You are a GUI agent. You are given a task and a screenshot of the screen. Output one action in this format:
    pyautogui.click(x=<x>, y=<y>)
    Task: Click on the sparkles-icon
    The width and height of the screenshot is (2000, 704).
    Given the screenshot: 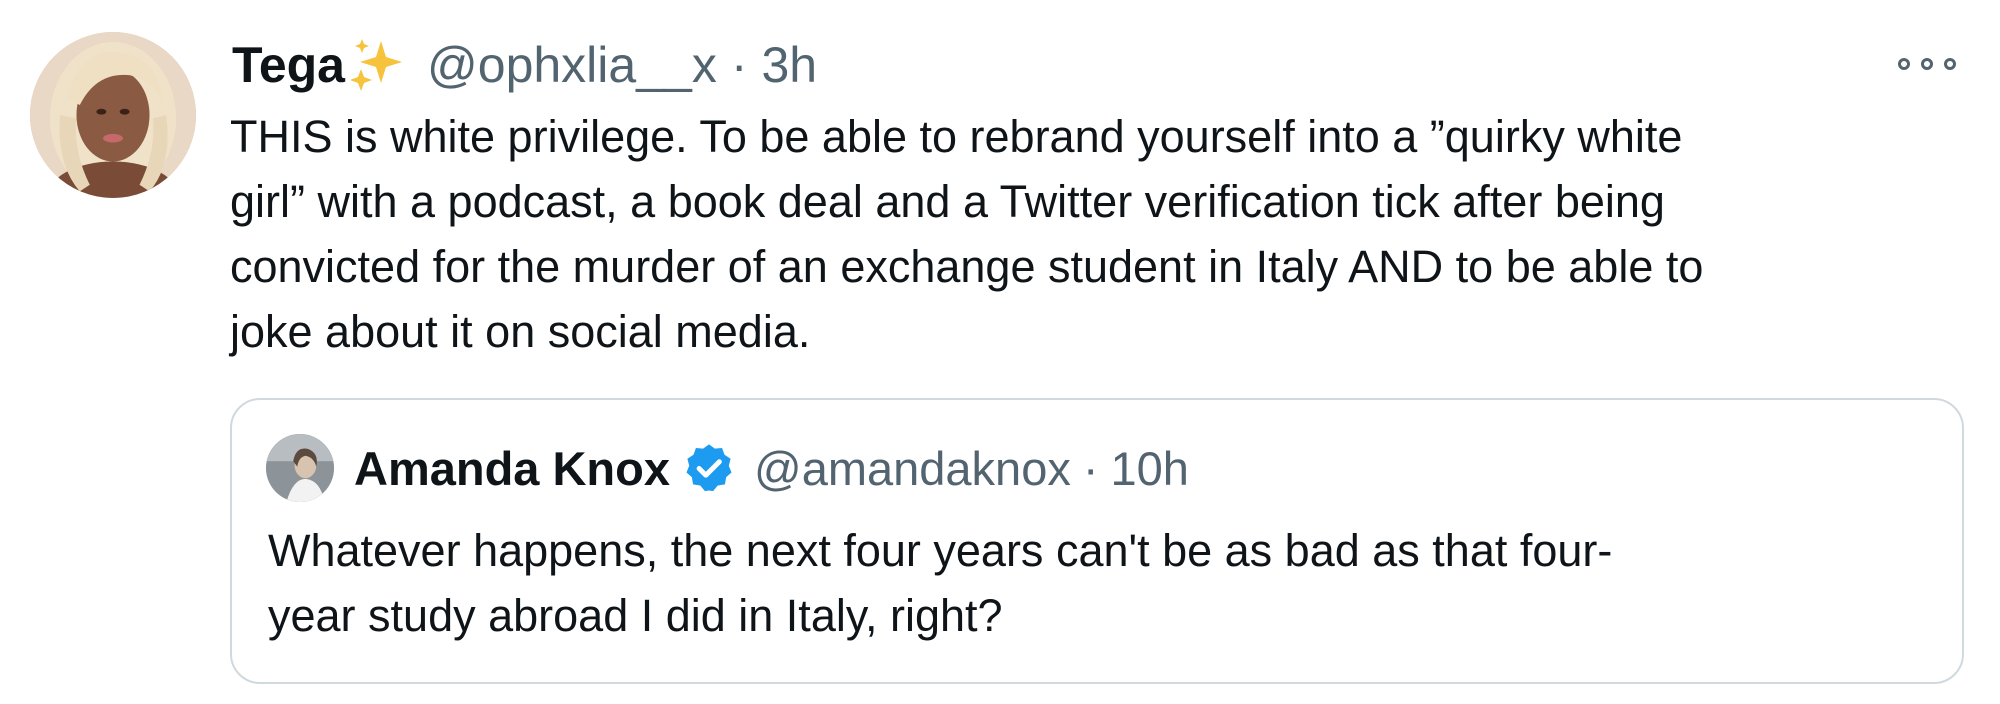 What is the action you would take?
    pyautogui.click(x=377, y=65)
    